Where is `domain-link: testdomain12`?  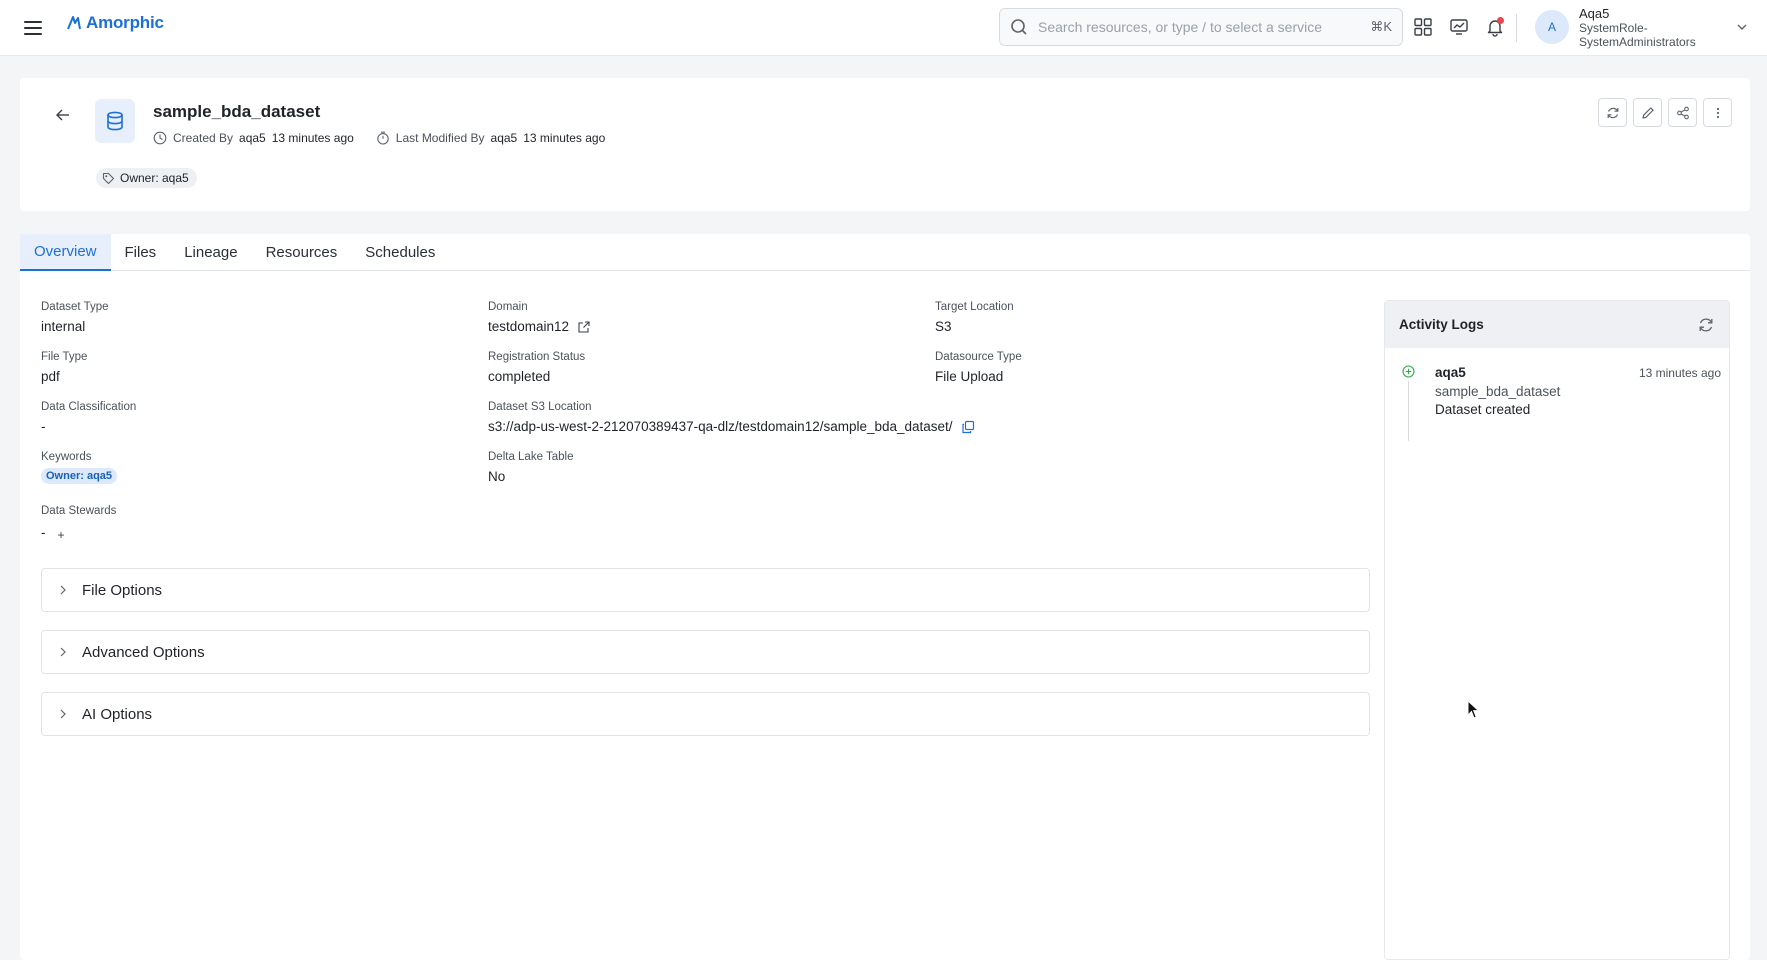
domain-link: testdomain12 is located at coordinates (528, 327).